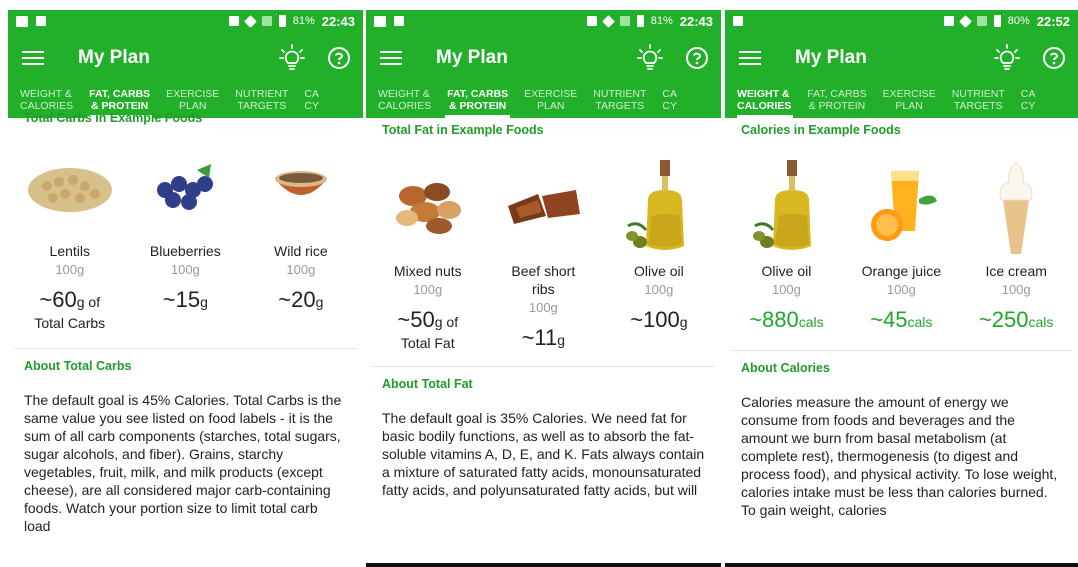 This screenshot has width=1078, height=567. What do you see at coordinates (427, 384) in the screenshot?
I see `about-header: About Total Fat` at bounding box center [427, 384].